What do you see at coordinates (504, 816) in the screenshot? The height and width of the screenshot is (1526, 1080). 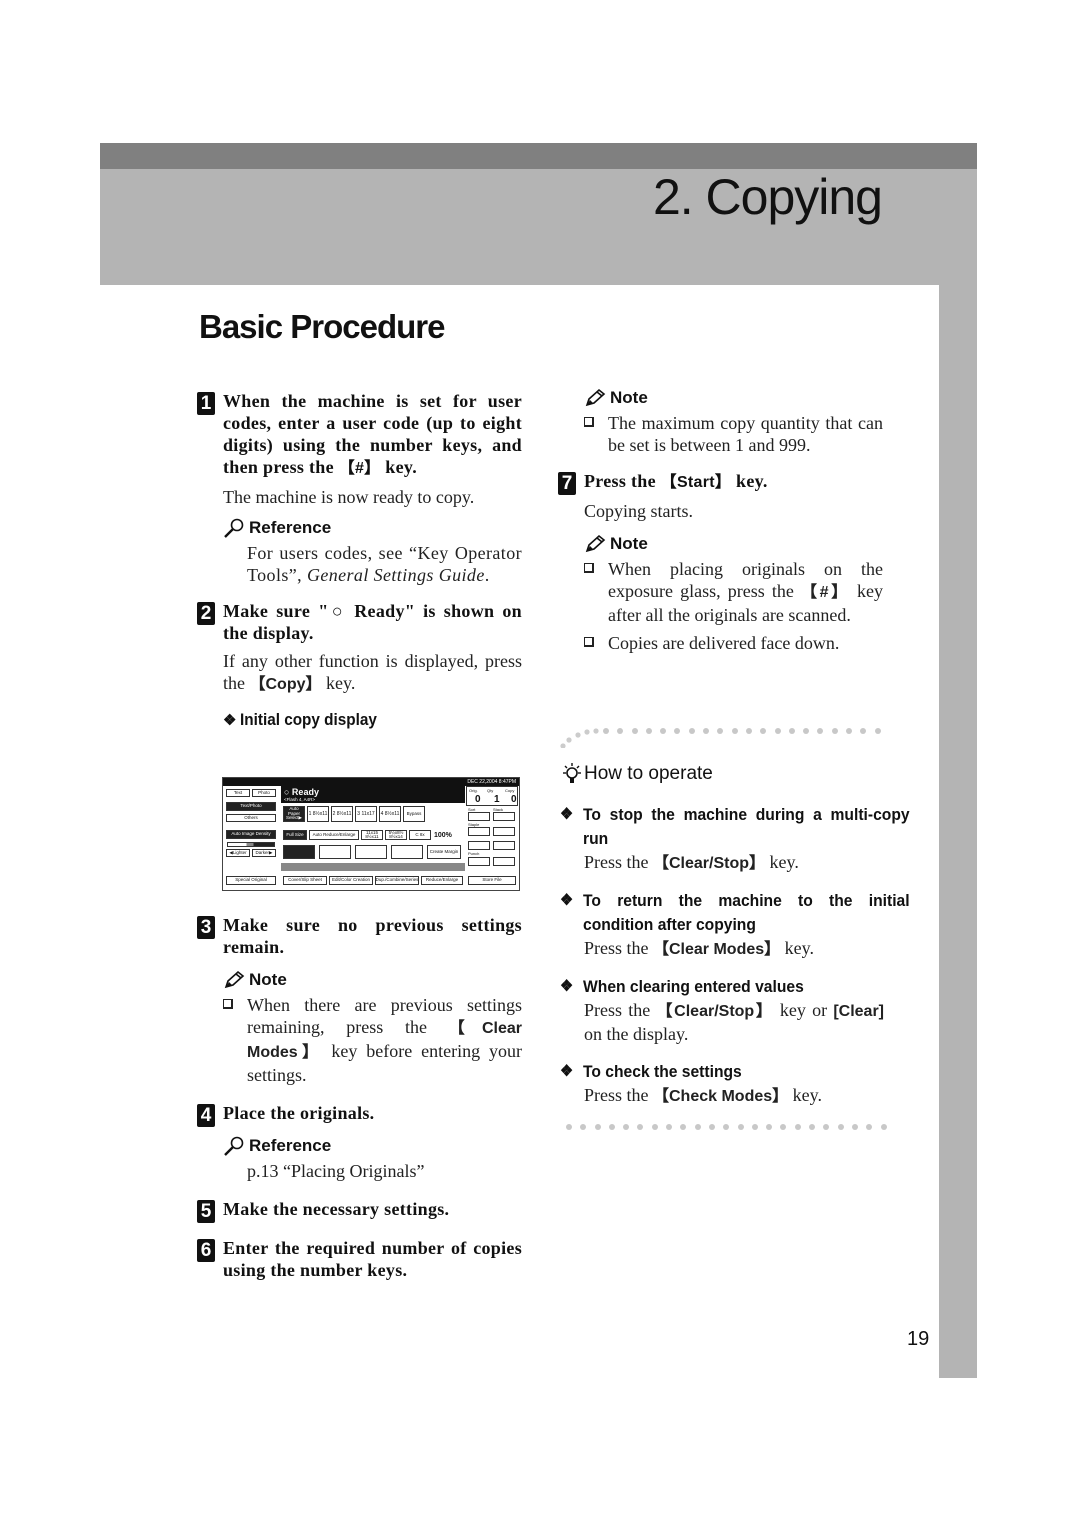 I see `panel-btn-stack` at bounding box center [504, 816].